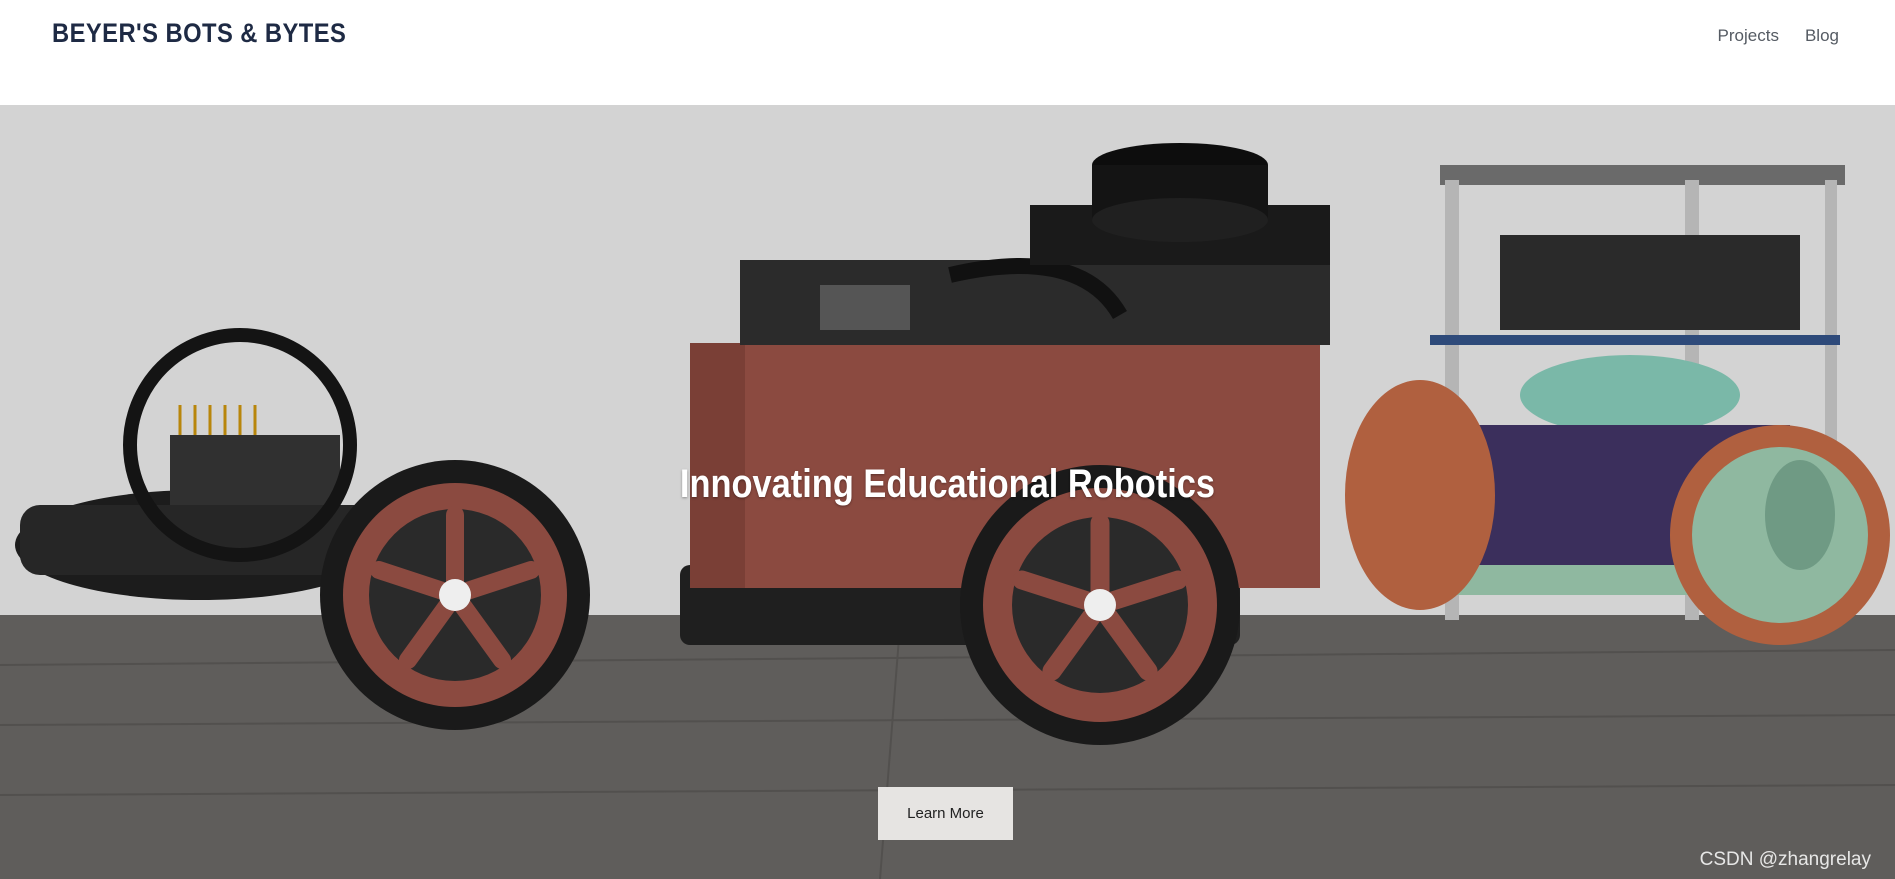  What do you see at coordinates (1748, 36) in the screenshot?
I see `nav-projects-link: Projects` at bounding box center [1748, 36].